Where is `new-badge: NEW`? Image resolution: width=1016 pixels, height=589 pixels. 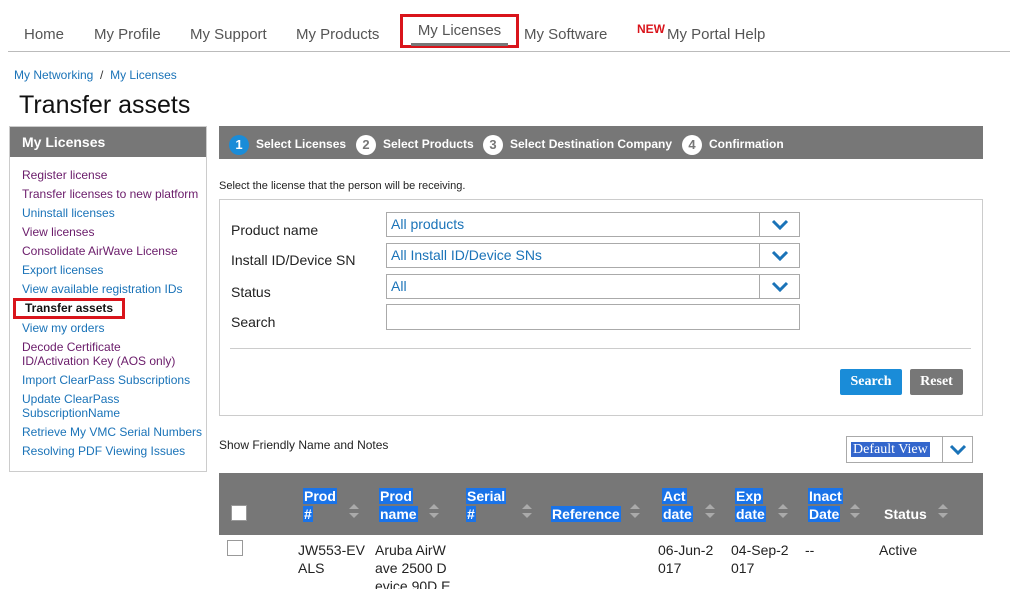
new-badge: NEW is located at coordinates (651, 29).